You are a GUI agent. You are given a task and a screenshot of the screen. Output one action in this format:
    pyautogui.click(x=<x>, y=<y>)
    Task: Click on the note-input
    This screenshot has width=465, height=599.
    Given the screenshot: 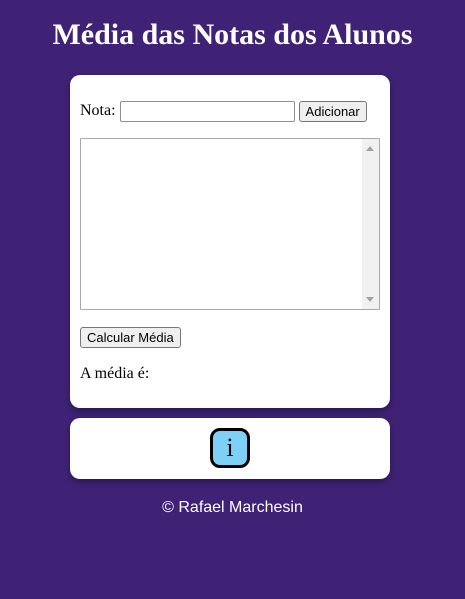 What is the action you would take?
    pyautogui.click(x=207, y=111)
    